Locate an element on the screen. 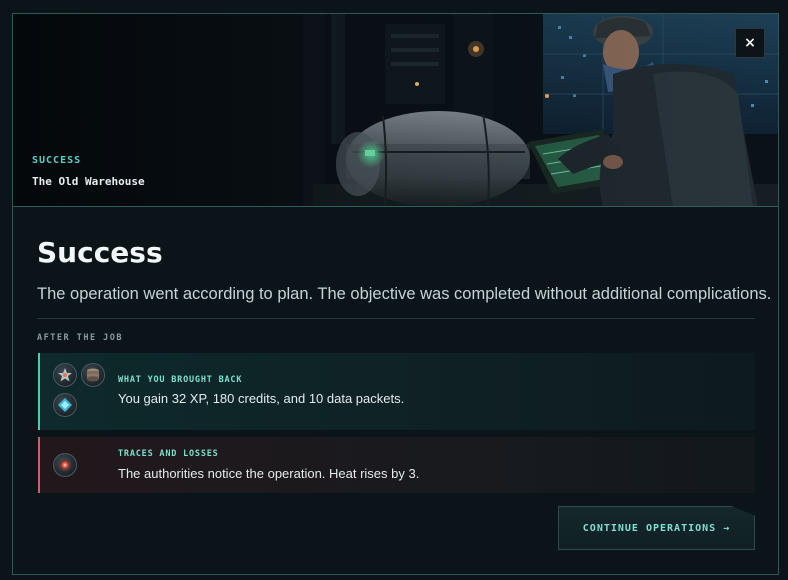 The height and width of the screenshot is (580, 788). continue-label: CONTINUE OPERATIONS is located at coordinates (649, 528).